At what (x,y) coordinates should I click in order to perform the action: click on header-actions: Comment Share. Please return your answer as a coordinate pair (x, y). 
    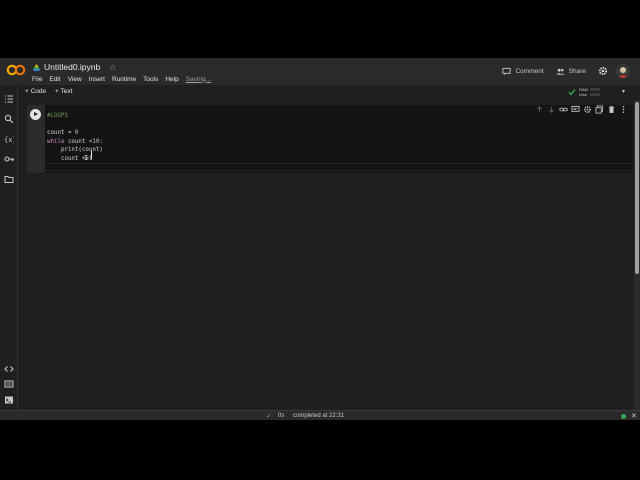
    Looking at the image, I should click on (566, 71).